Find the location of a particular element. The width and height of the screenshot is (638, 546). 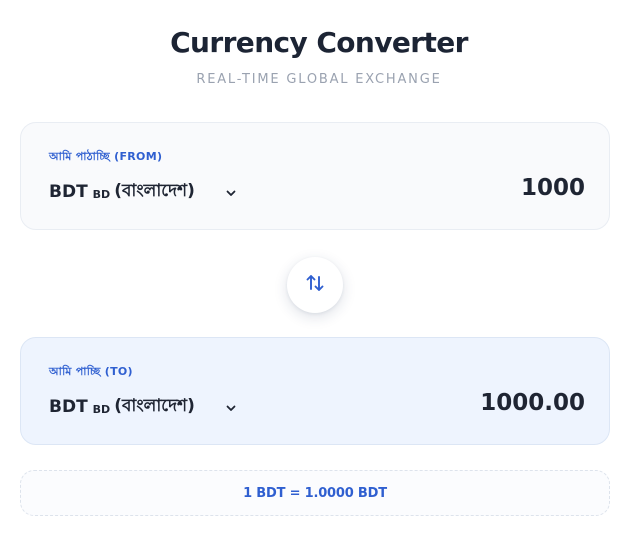

swap-arrows-icon is located at coordinates (315, 285).